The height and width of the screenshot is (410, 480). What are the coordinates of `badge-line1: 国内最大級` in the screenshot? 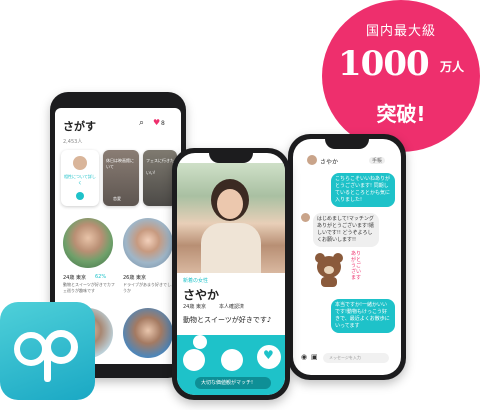 It's located at (400, 31).